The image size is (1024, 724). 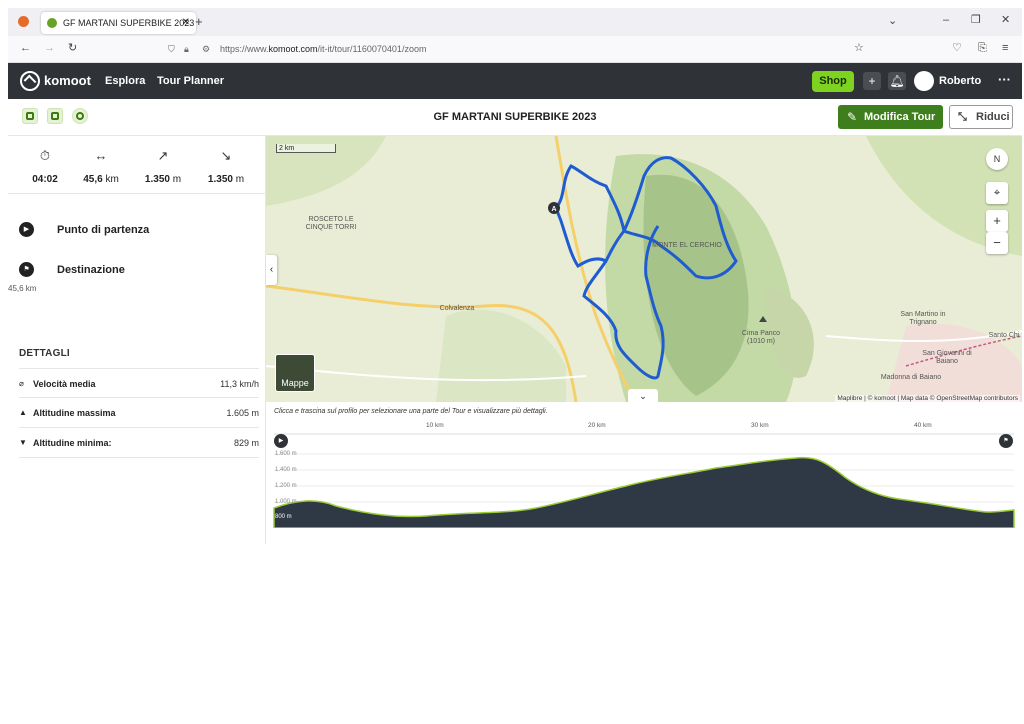 What do you see at coordinates (30, 81) in the screenshot?
I see `komoot-logo-icon` at bounding box center [30, 81].